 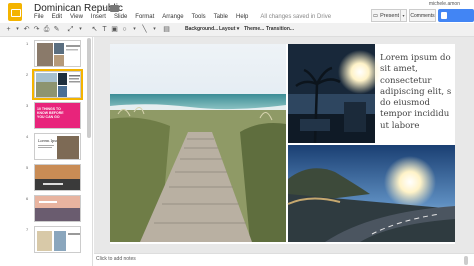 What do you see at coordinates (27, 198) in the screenshot?
I see `slide-number: 6` at bounding box center [27, 198].